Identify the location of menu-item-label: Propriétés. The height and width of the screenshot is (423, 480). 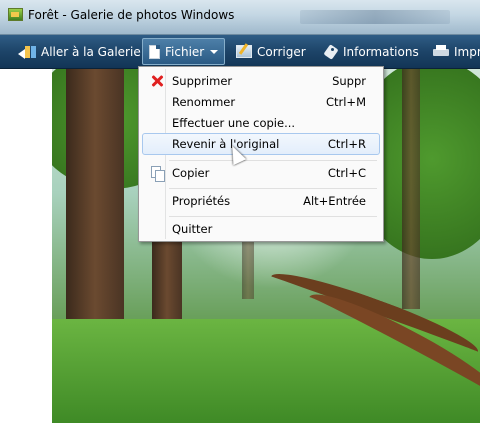
(201, 201).